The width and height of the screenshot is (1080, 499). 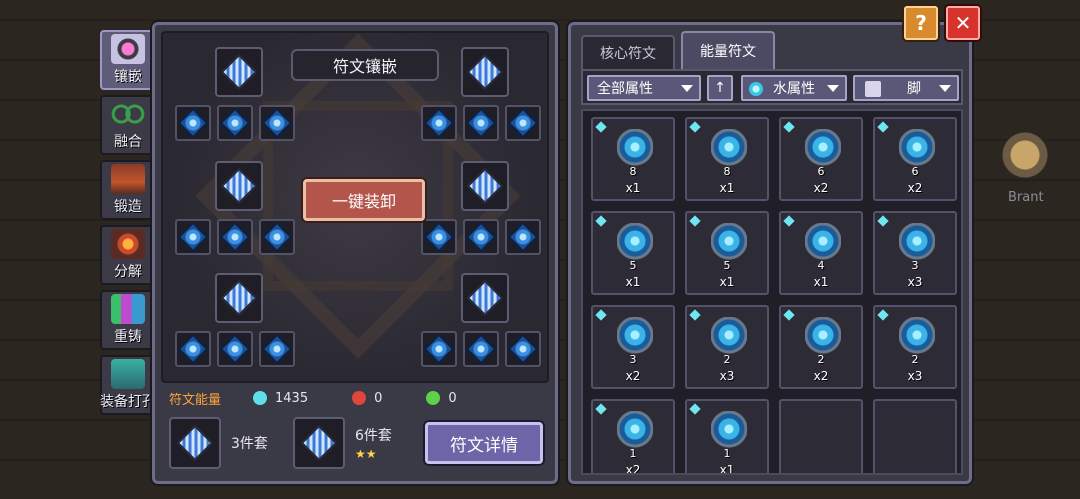 I want to click on rune-level: 8, so click(x=727, y=171).